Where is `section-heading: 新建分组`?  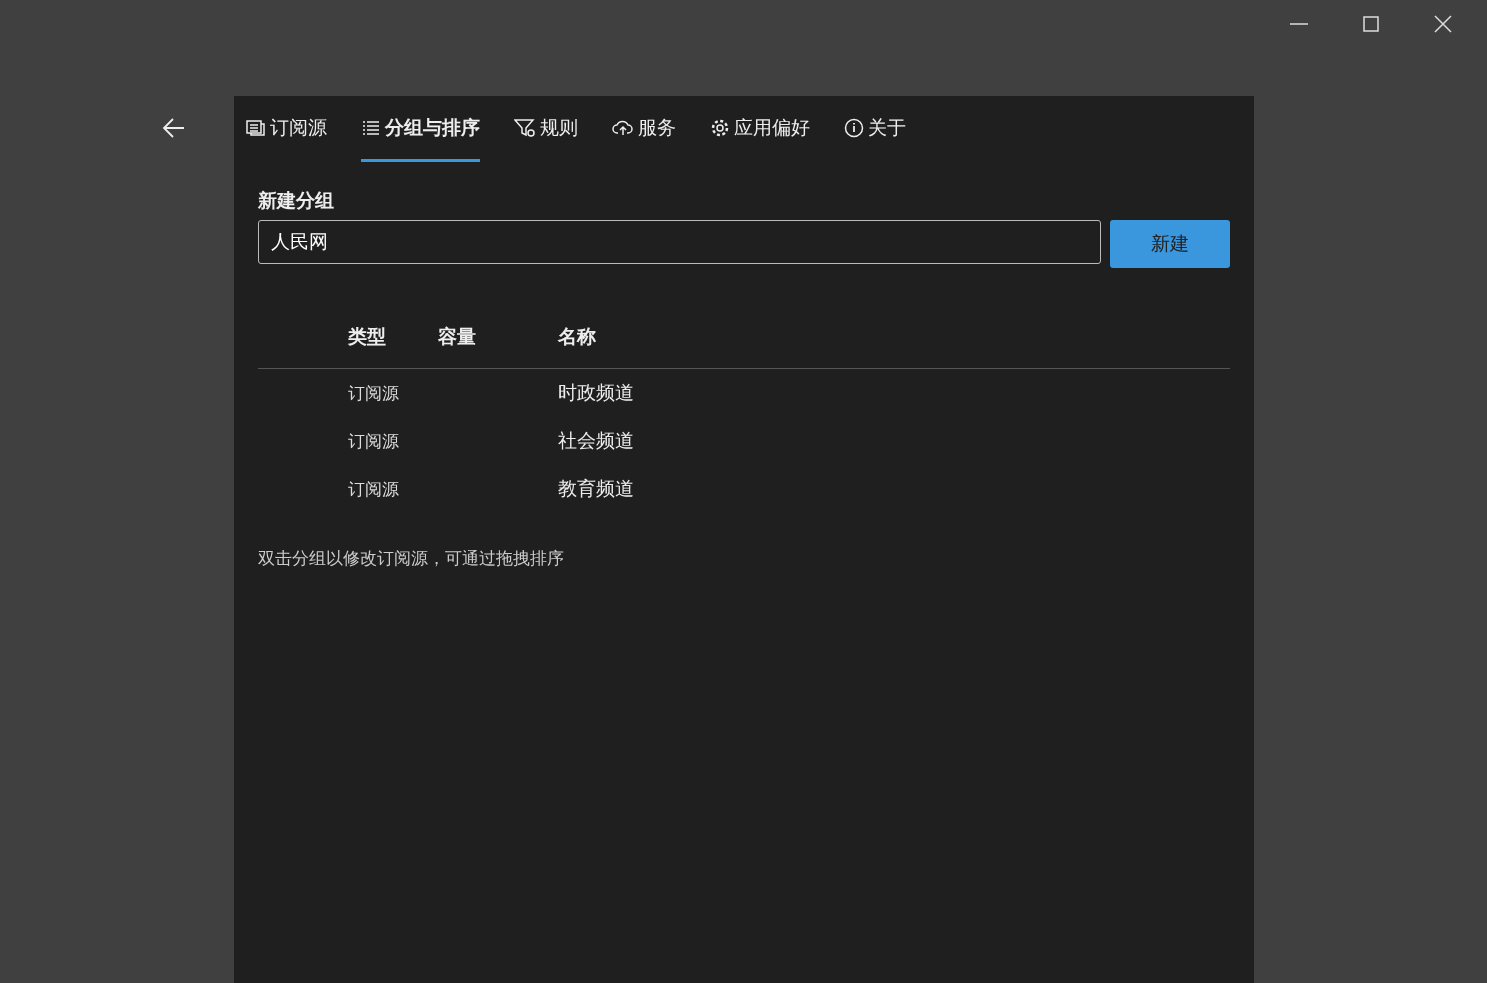 section-heading: 新建分组 is located at coordinates (296, 200).